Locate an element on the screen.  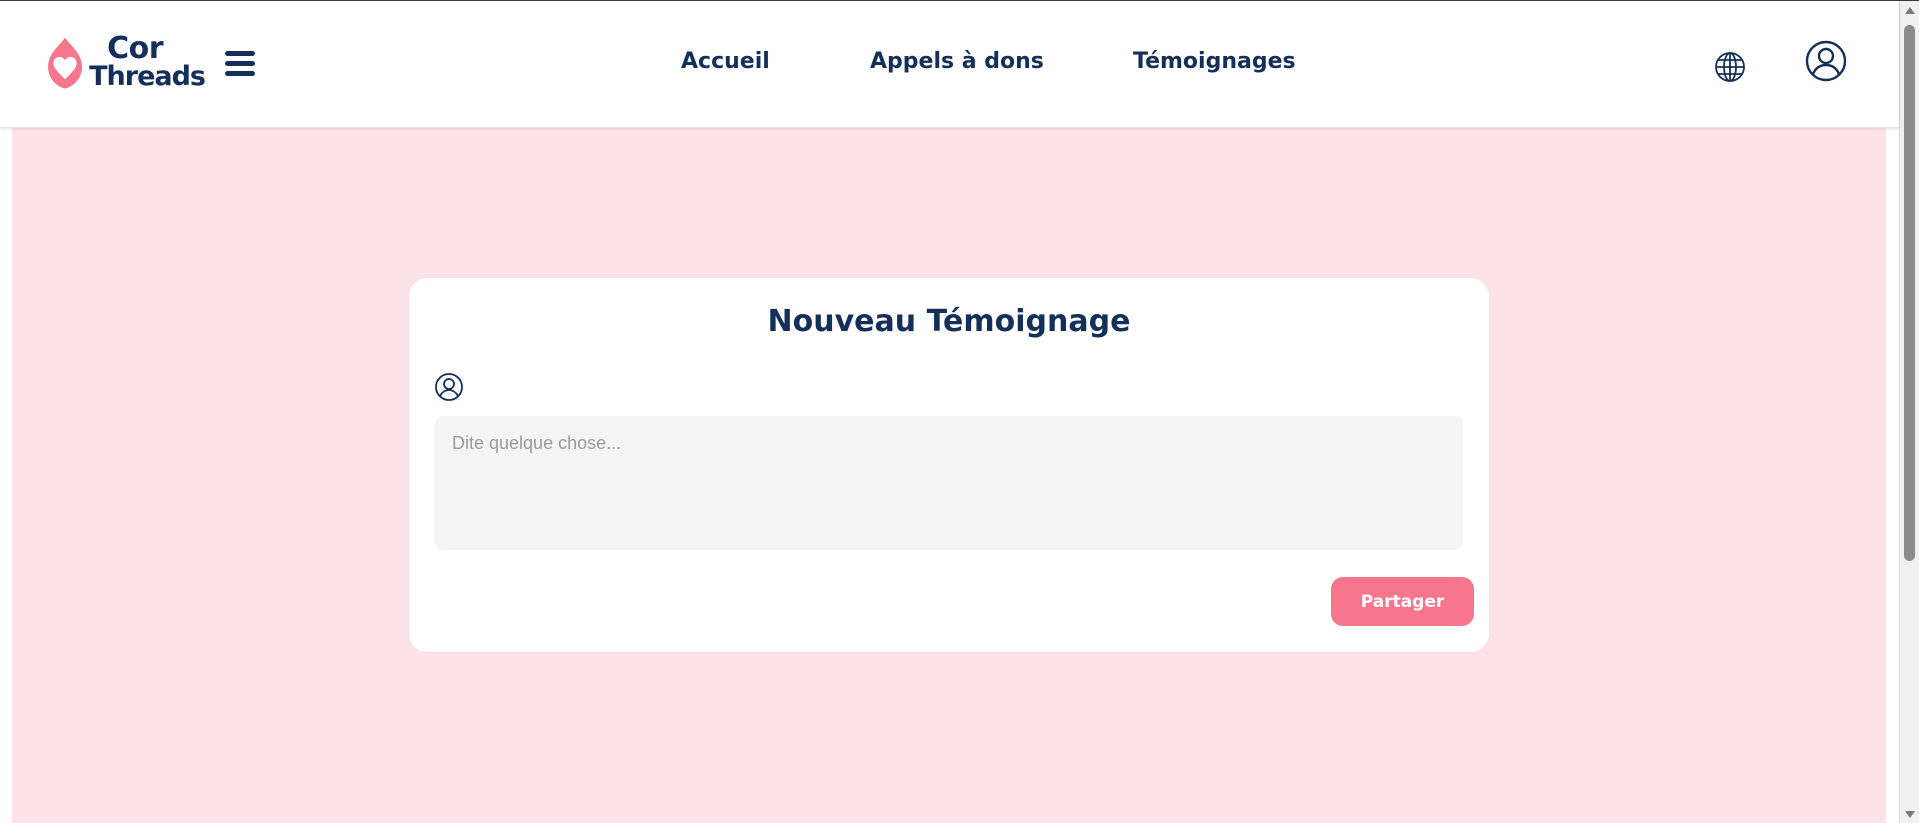
scroll-thumb is located at coordinates (1909, 293).